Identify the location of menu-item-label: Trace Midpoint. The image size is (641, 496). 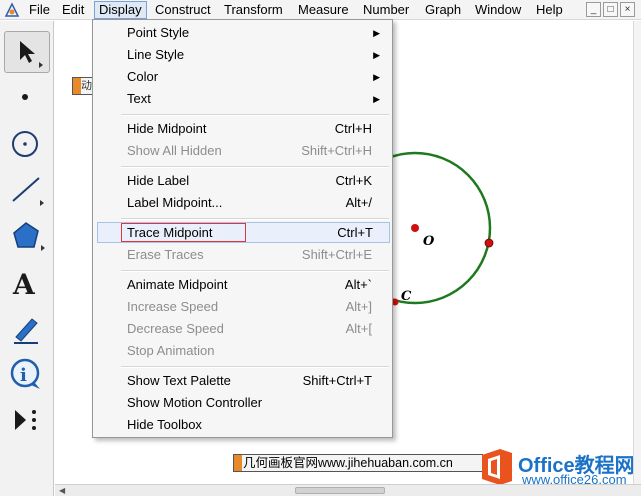
(170, 232).